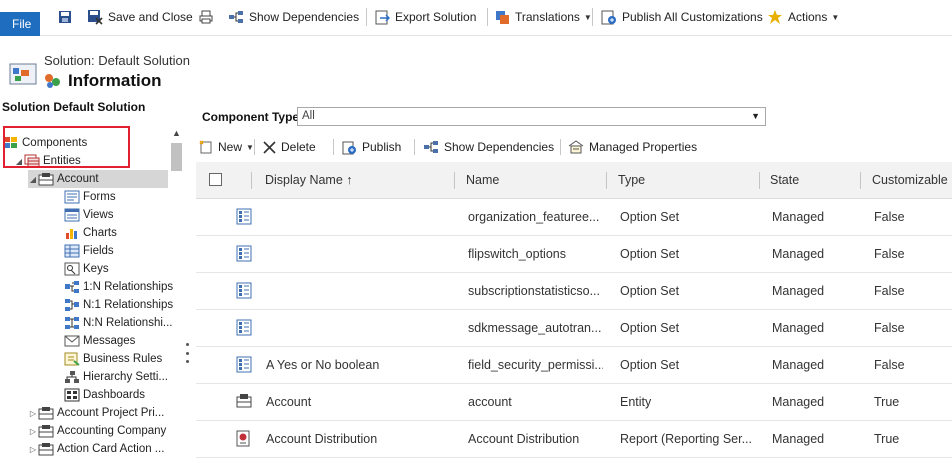 The width and height of the screenshot is (952, 459). What do you see at coordinates (52, 81) in the screenshot?
I see `information-icon` at bounding box center [52, 81].